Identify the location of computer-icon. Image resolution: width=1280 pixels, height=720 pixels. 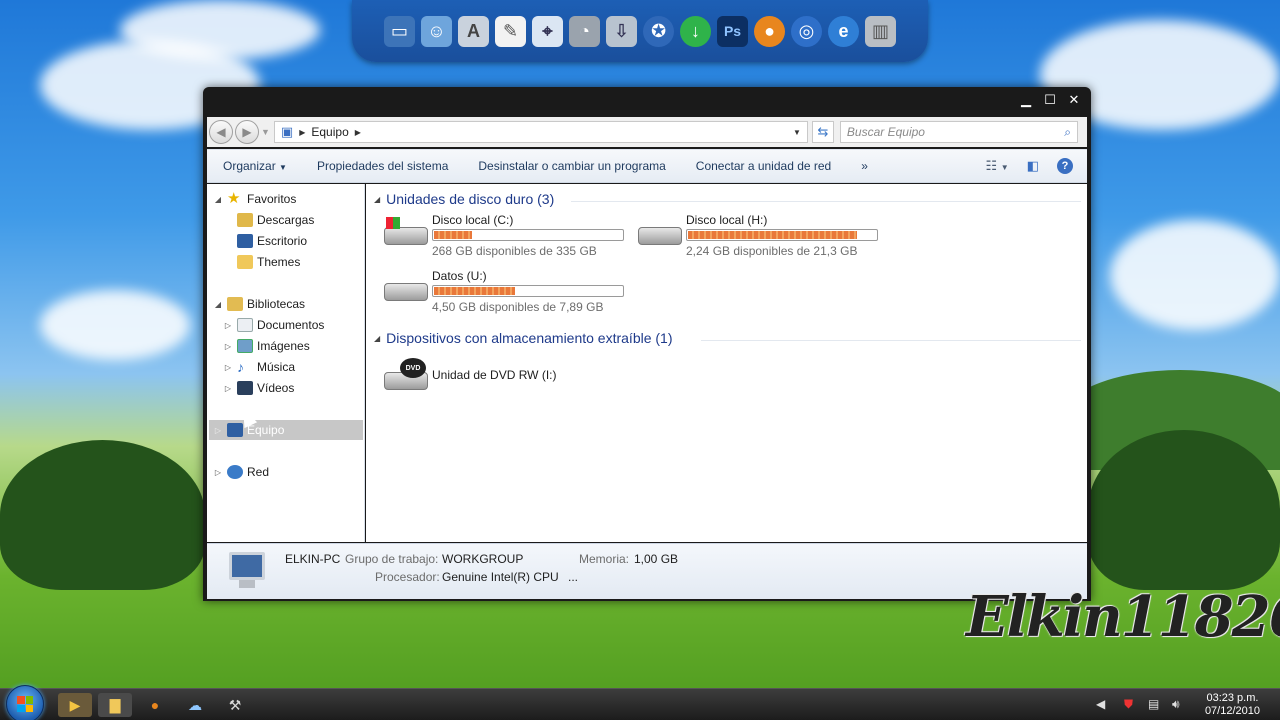
(247, 571).